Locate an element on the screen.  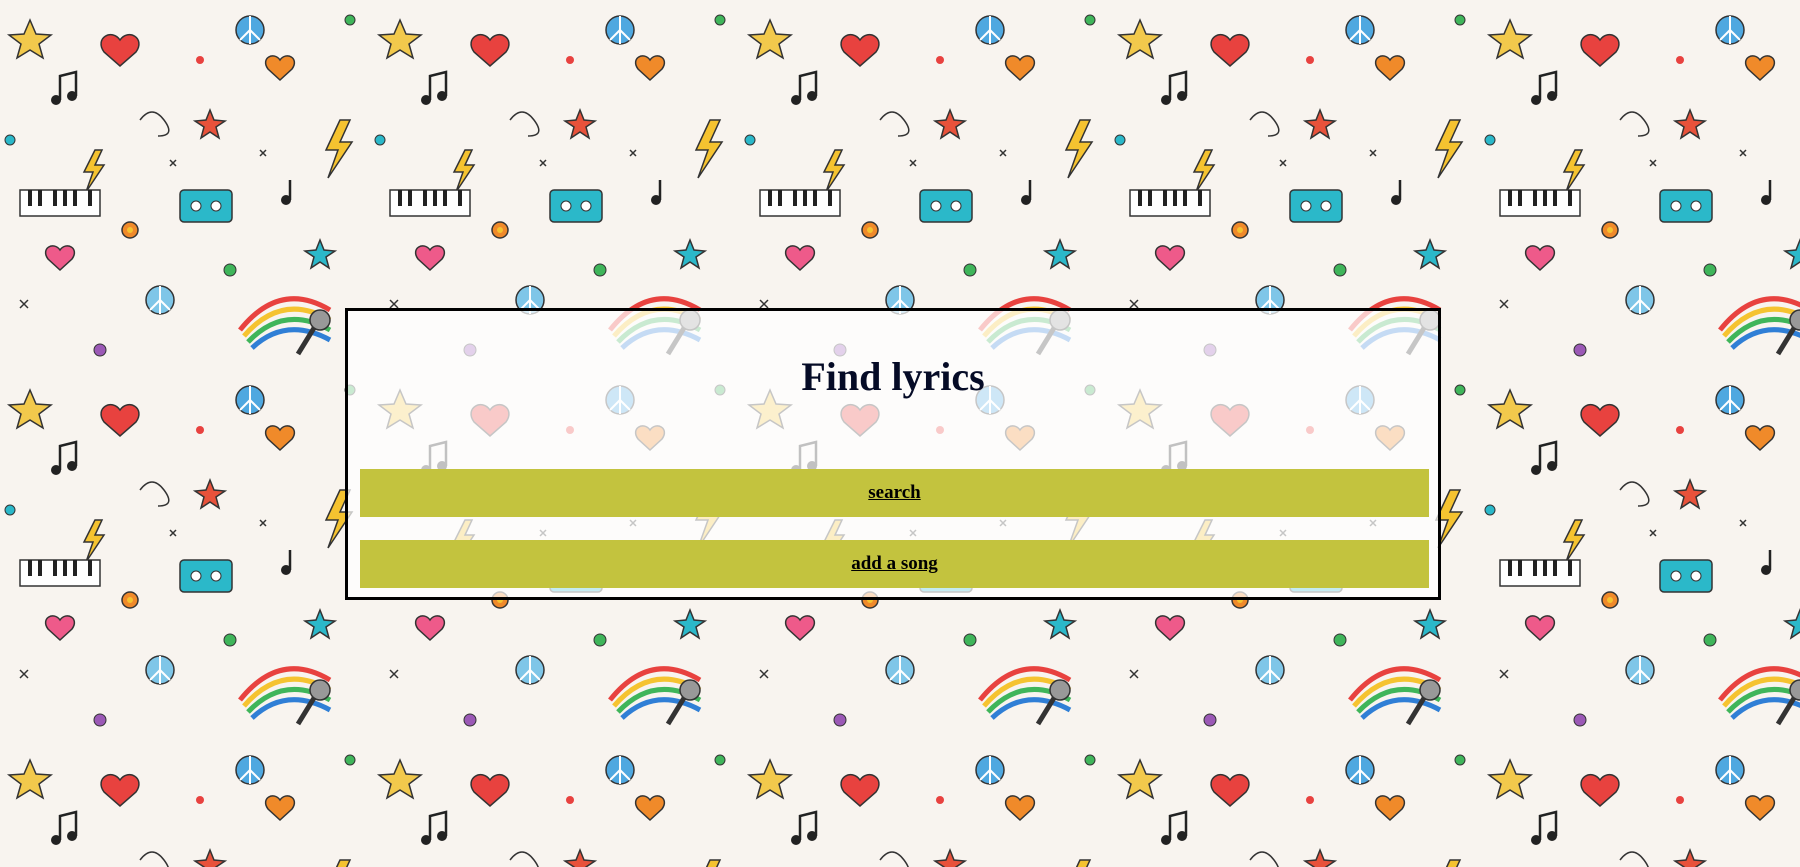
page-title: Find lyrics is located at coordinates (893, 376).